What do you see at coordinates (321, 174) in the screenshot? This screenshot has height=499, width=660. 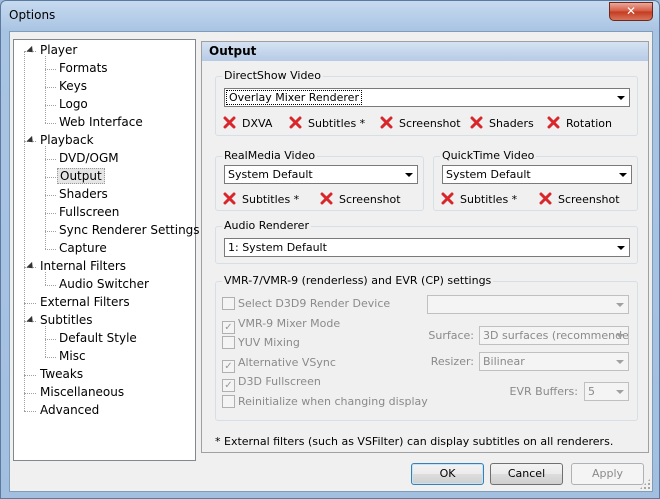 I see `realmedia-renderer-select: System Default` at bounding box center [321, 174].